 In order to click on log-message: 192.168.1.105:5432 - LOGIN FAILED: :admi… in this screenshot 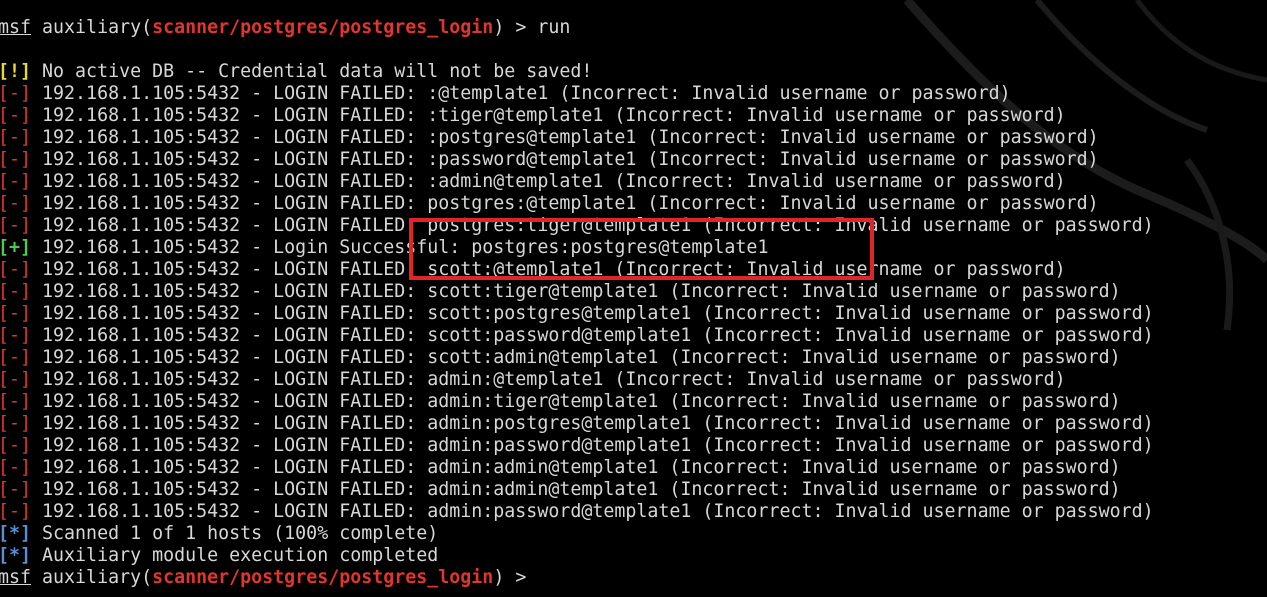, I will do `click(548, 181)`.